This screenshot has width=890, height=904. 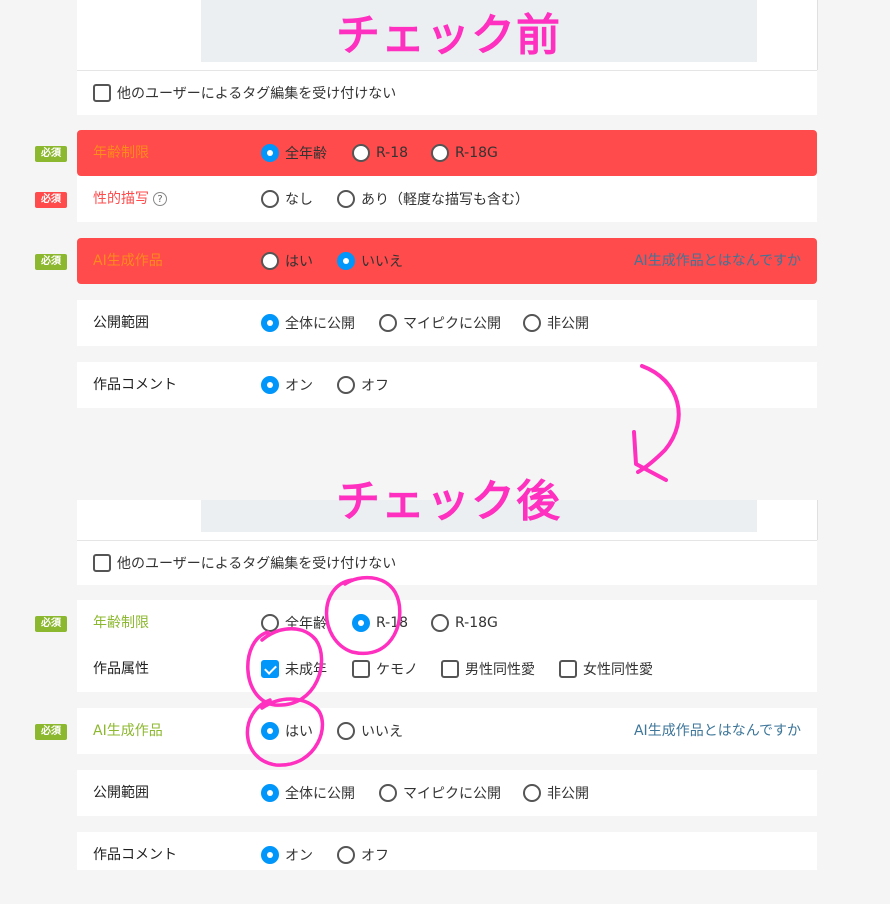 I want to click on attr-option-gl: 女性同性愛, so click(x=606, y=669).